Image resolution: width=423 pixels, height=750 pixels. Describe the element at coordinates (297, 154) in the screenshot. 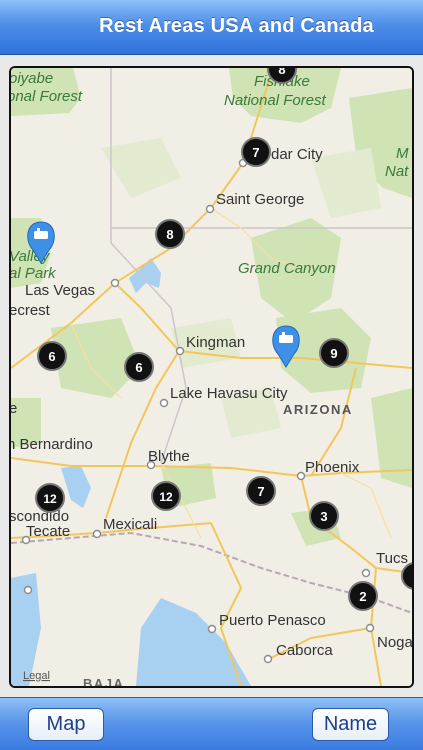

I see `label-cedar-city: dar City` at that location.